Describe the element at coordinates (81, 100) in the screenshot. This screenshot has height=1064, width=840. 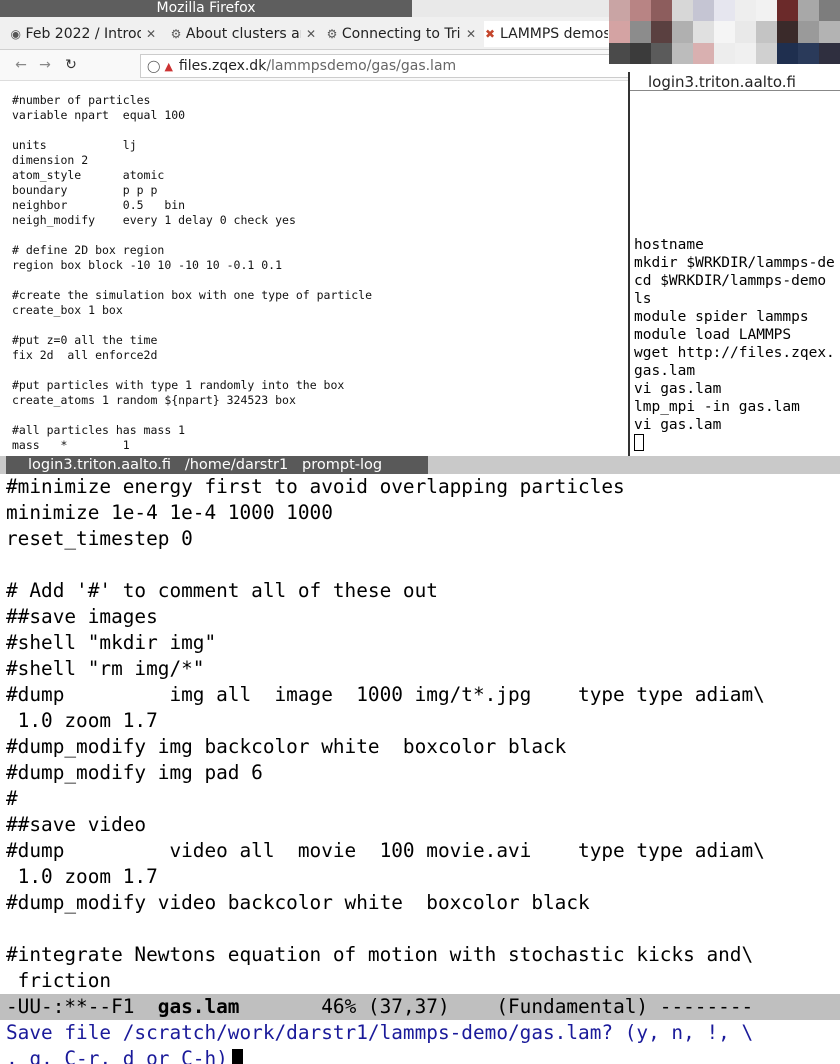
I see `code-line: #number of particles` at that location.